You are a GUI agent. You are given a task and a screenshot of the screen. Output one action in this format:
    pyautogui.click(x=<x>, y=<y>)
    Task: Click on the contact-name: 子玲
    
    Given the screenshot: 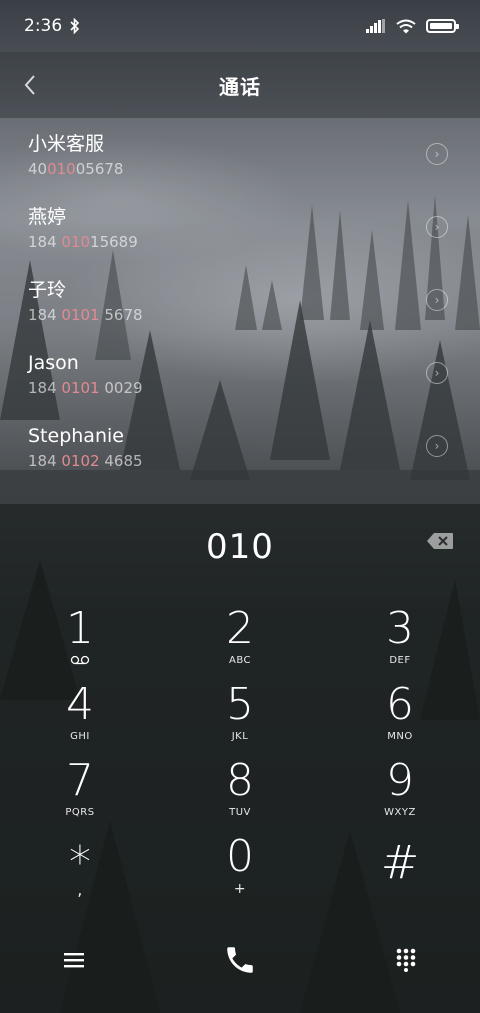 What is the action you would take?
    pyautogui.click(x=47, y=290)
    